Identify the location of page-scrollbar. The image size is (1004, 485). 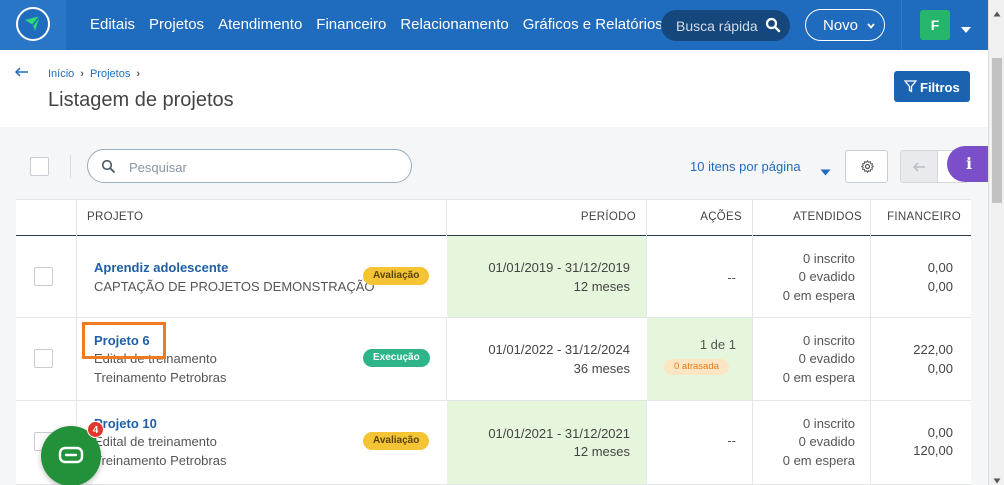
(996, 242).